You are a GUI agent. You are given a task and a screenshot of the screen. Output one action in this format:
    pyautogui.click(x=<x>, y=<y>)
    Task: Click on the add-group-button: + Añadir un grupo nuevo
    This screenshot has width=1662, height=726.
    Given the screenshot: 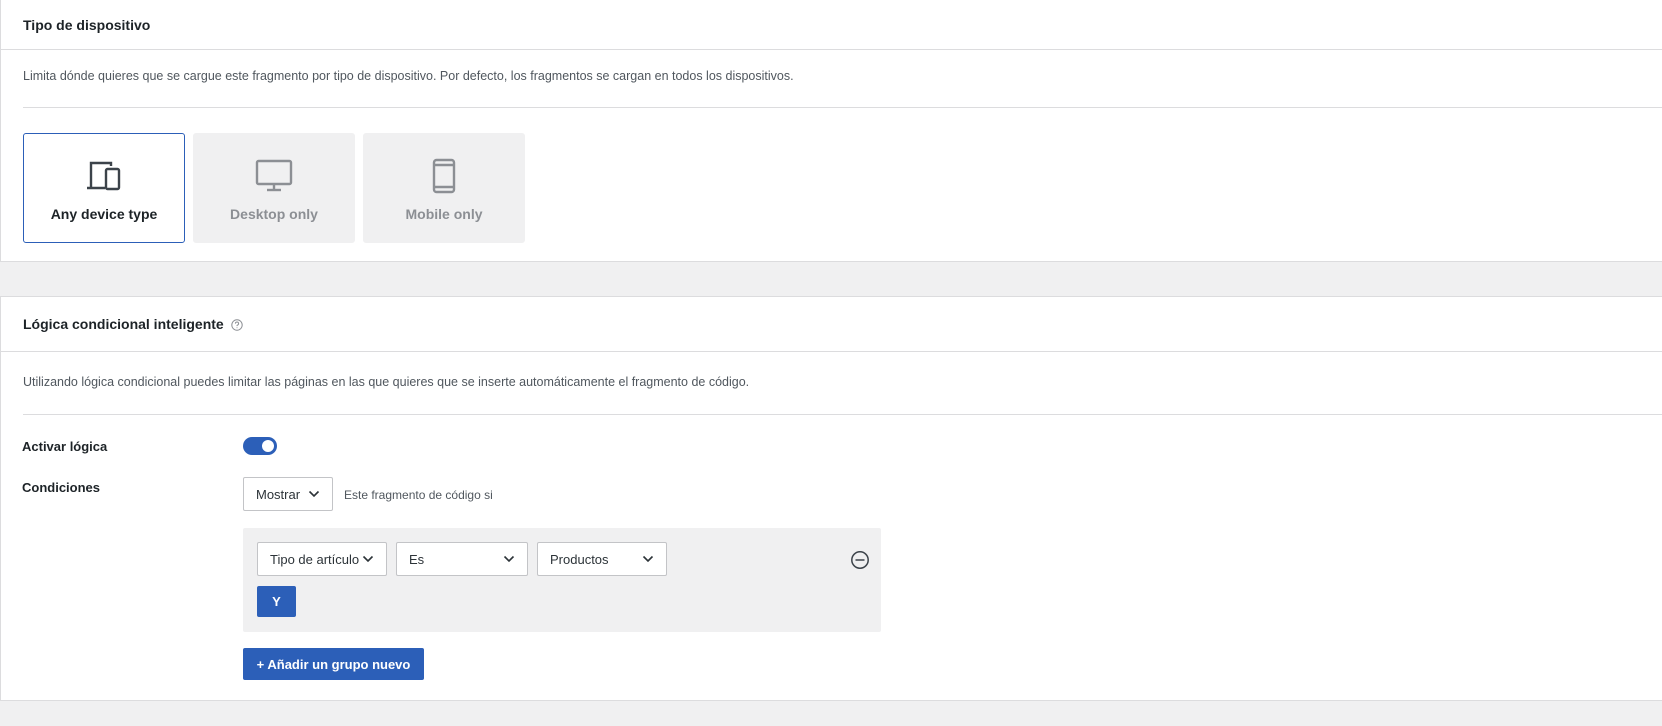 What is the action you would take?
    pyautogui.click(x=333, y=664)
    